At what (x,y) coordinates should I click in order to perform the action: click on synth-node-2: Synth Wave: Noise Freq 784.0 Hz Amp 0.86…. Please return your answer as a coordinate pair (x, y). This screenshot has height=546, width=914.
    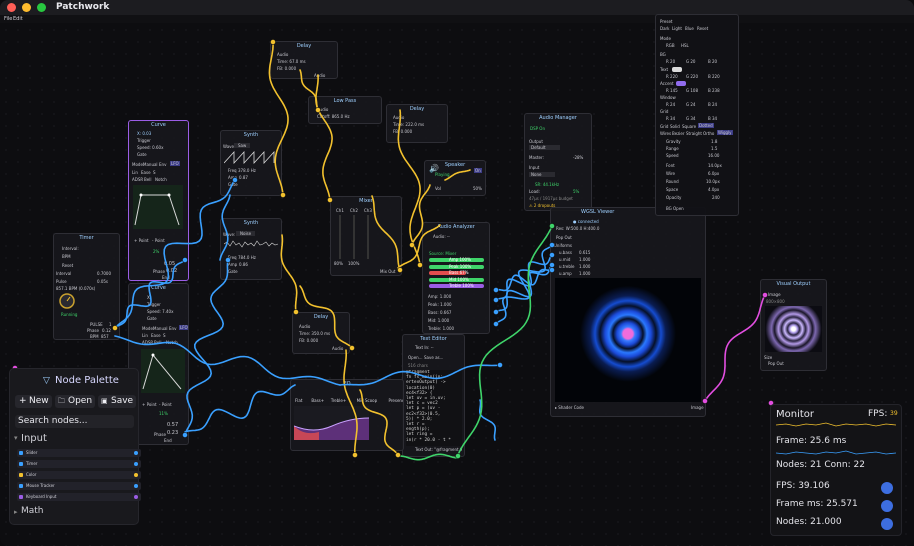
    Looking at the image, I should click on (251, 249).